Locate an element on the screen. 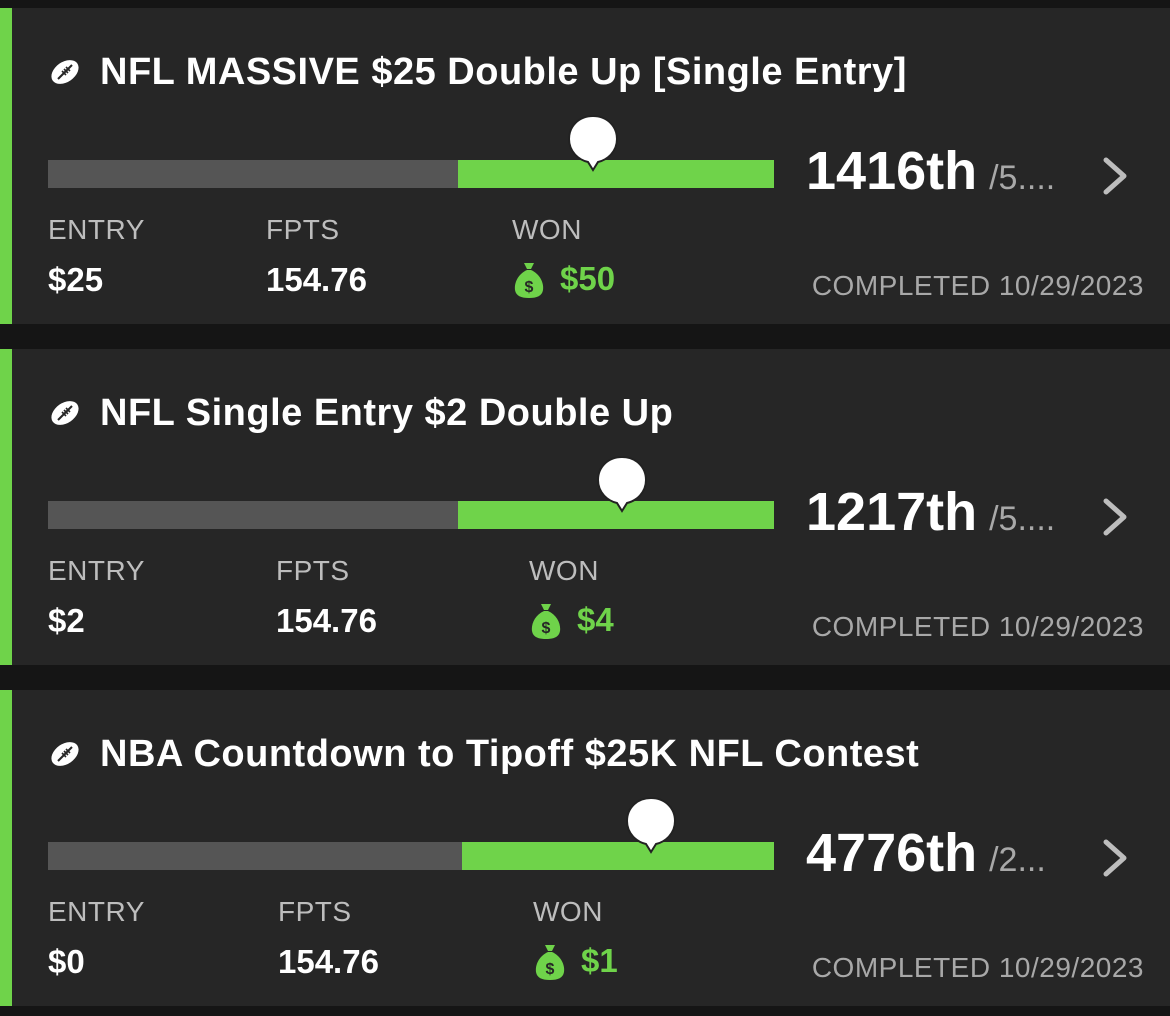 The height and width of the screenshot is (1016, 1170). won-amount: $50 is located at coordinates (588, 278).